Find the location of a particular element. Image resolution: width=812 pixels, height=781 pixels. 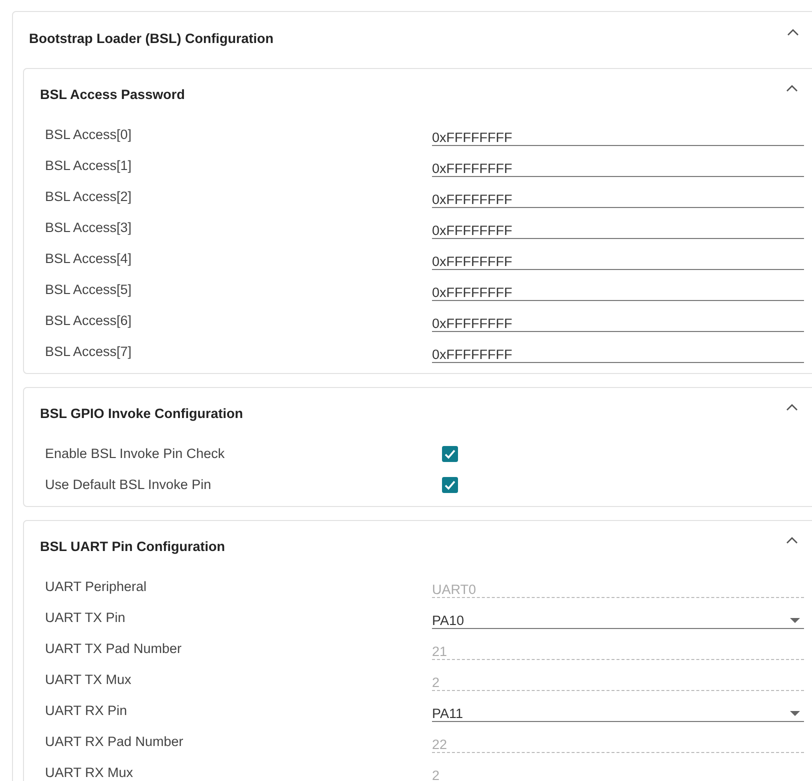

dropdown-field: PA11 is located at coordinates (618, 711).